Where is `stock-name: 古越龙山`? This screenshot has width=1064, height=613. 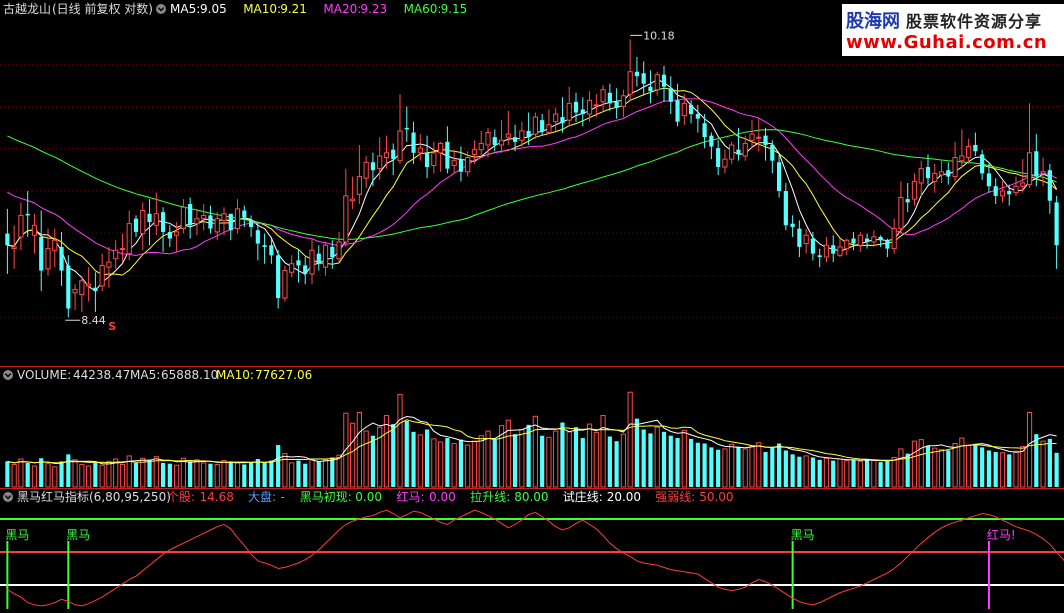
stock-name: 古越龙山 is located at coordinates (27, 8).